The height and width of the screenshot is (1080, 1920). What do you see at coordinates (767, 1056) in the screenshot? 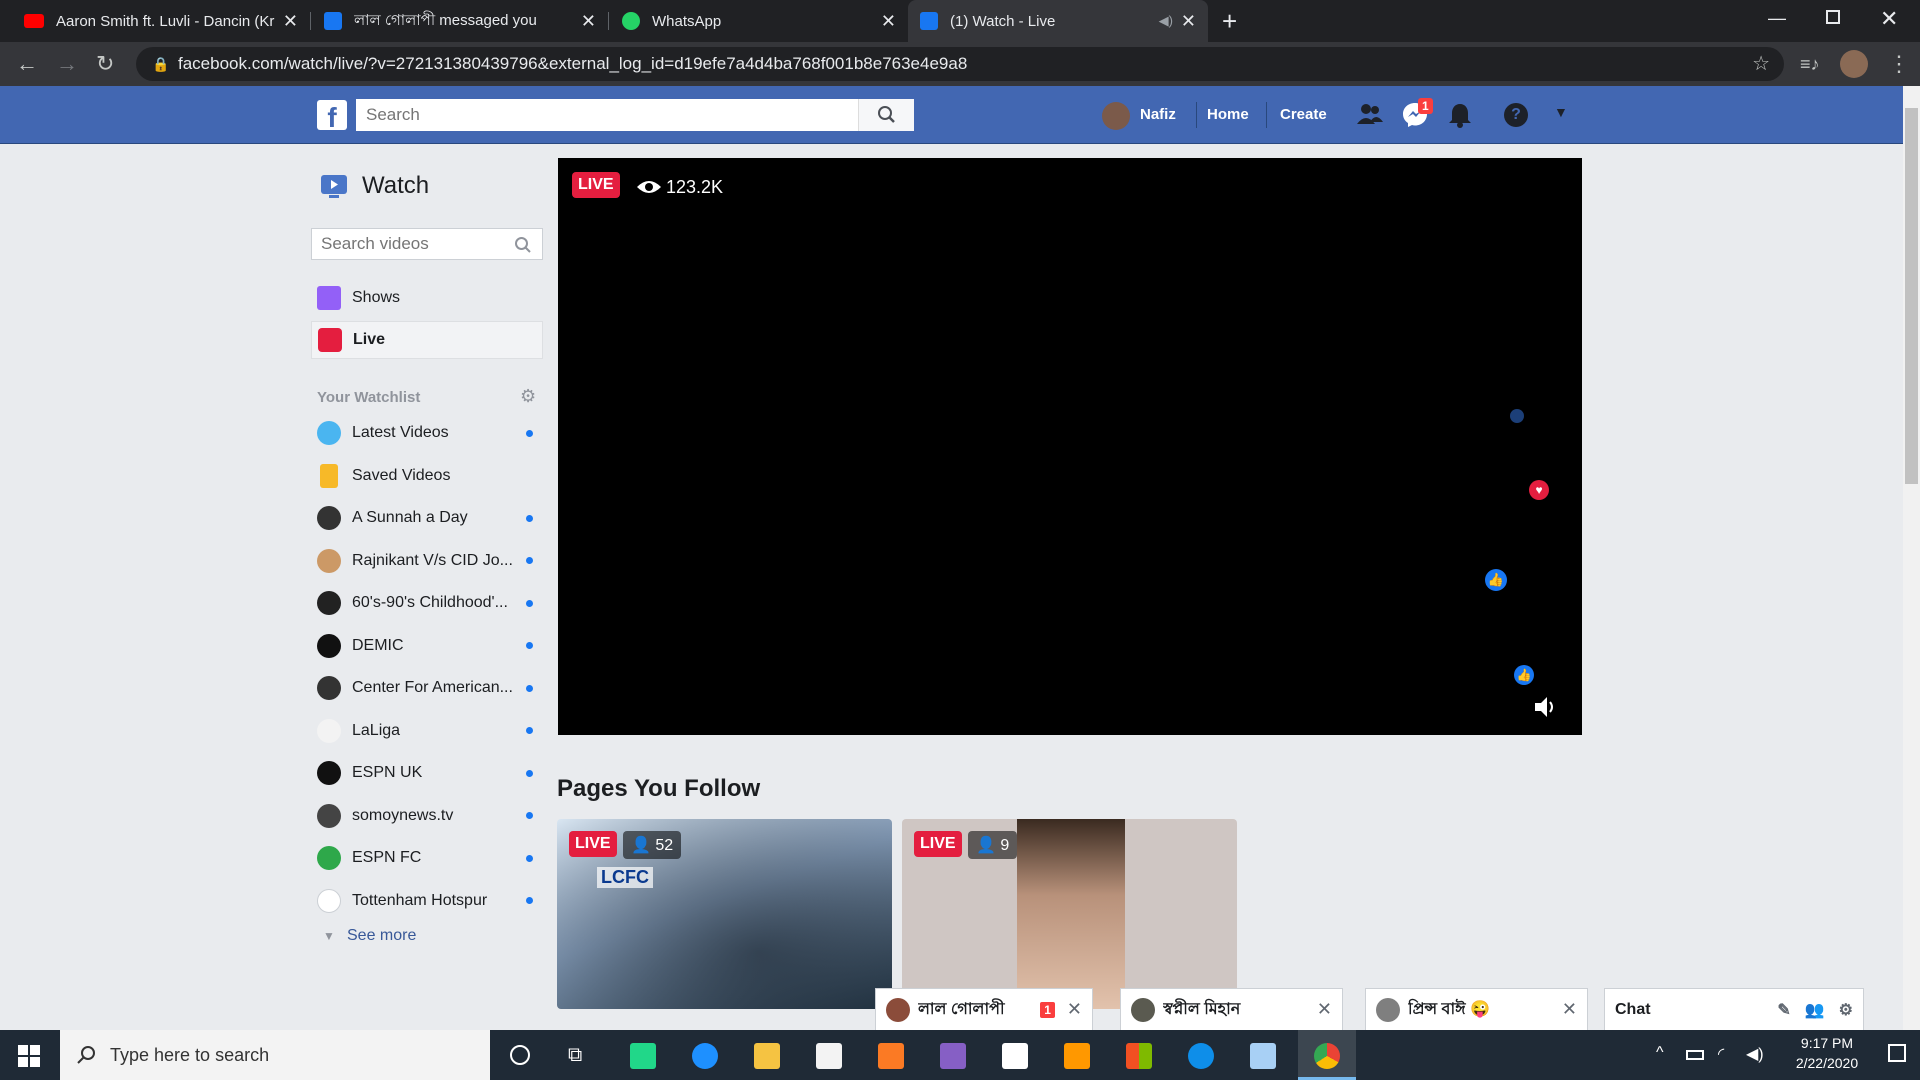
I see `file-explorer-icon` at bounding box center [767, 1056].